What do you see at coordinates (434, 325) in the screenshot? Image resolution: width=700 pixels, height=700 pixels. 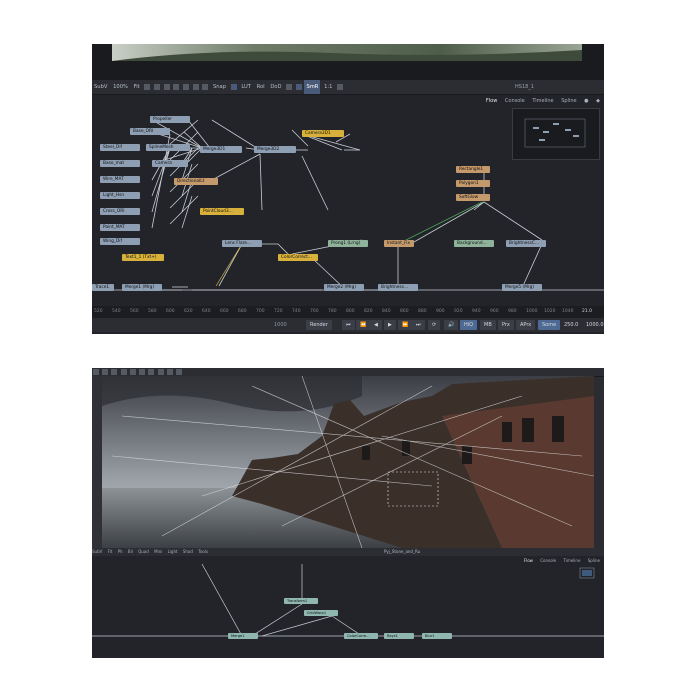 I see `loop-icon: ⟳` at bounding box center [434, 325].